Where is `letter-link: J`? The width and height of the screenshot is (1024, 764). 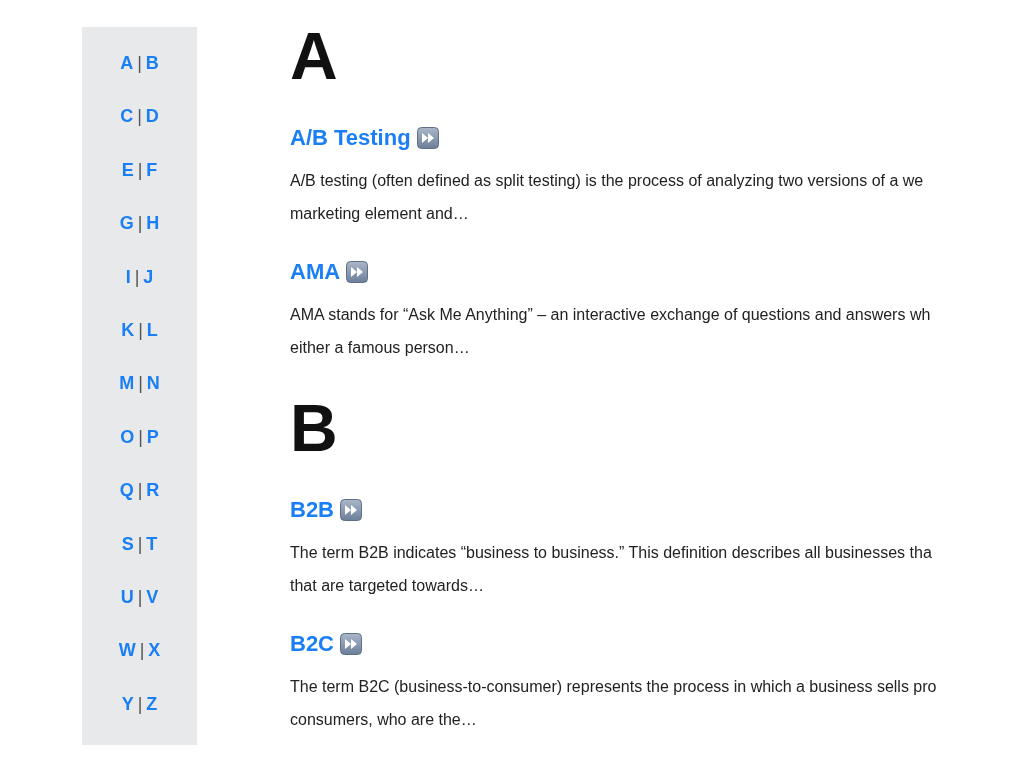 letter-link: J is located at coordinates (148, 276).